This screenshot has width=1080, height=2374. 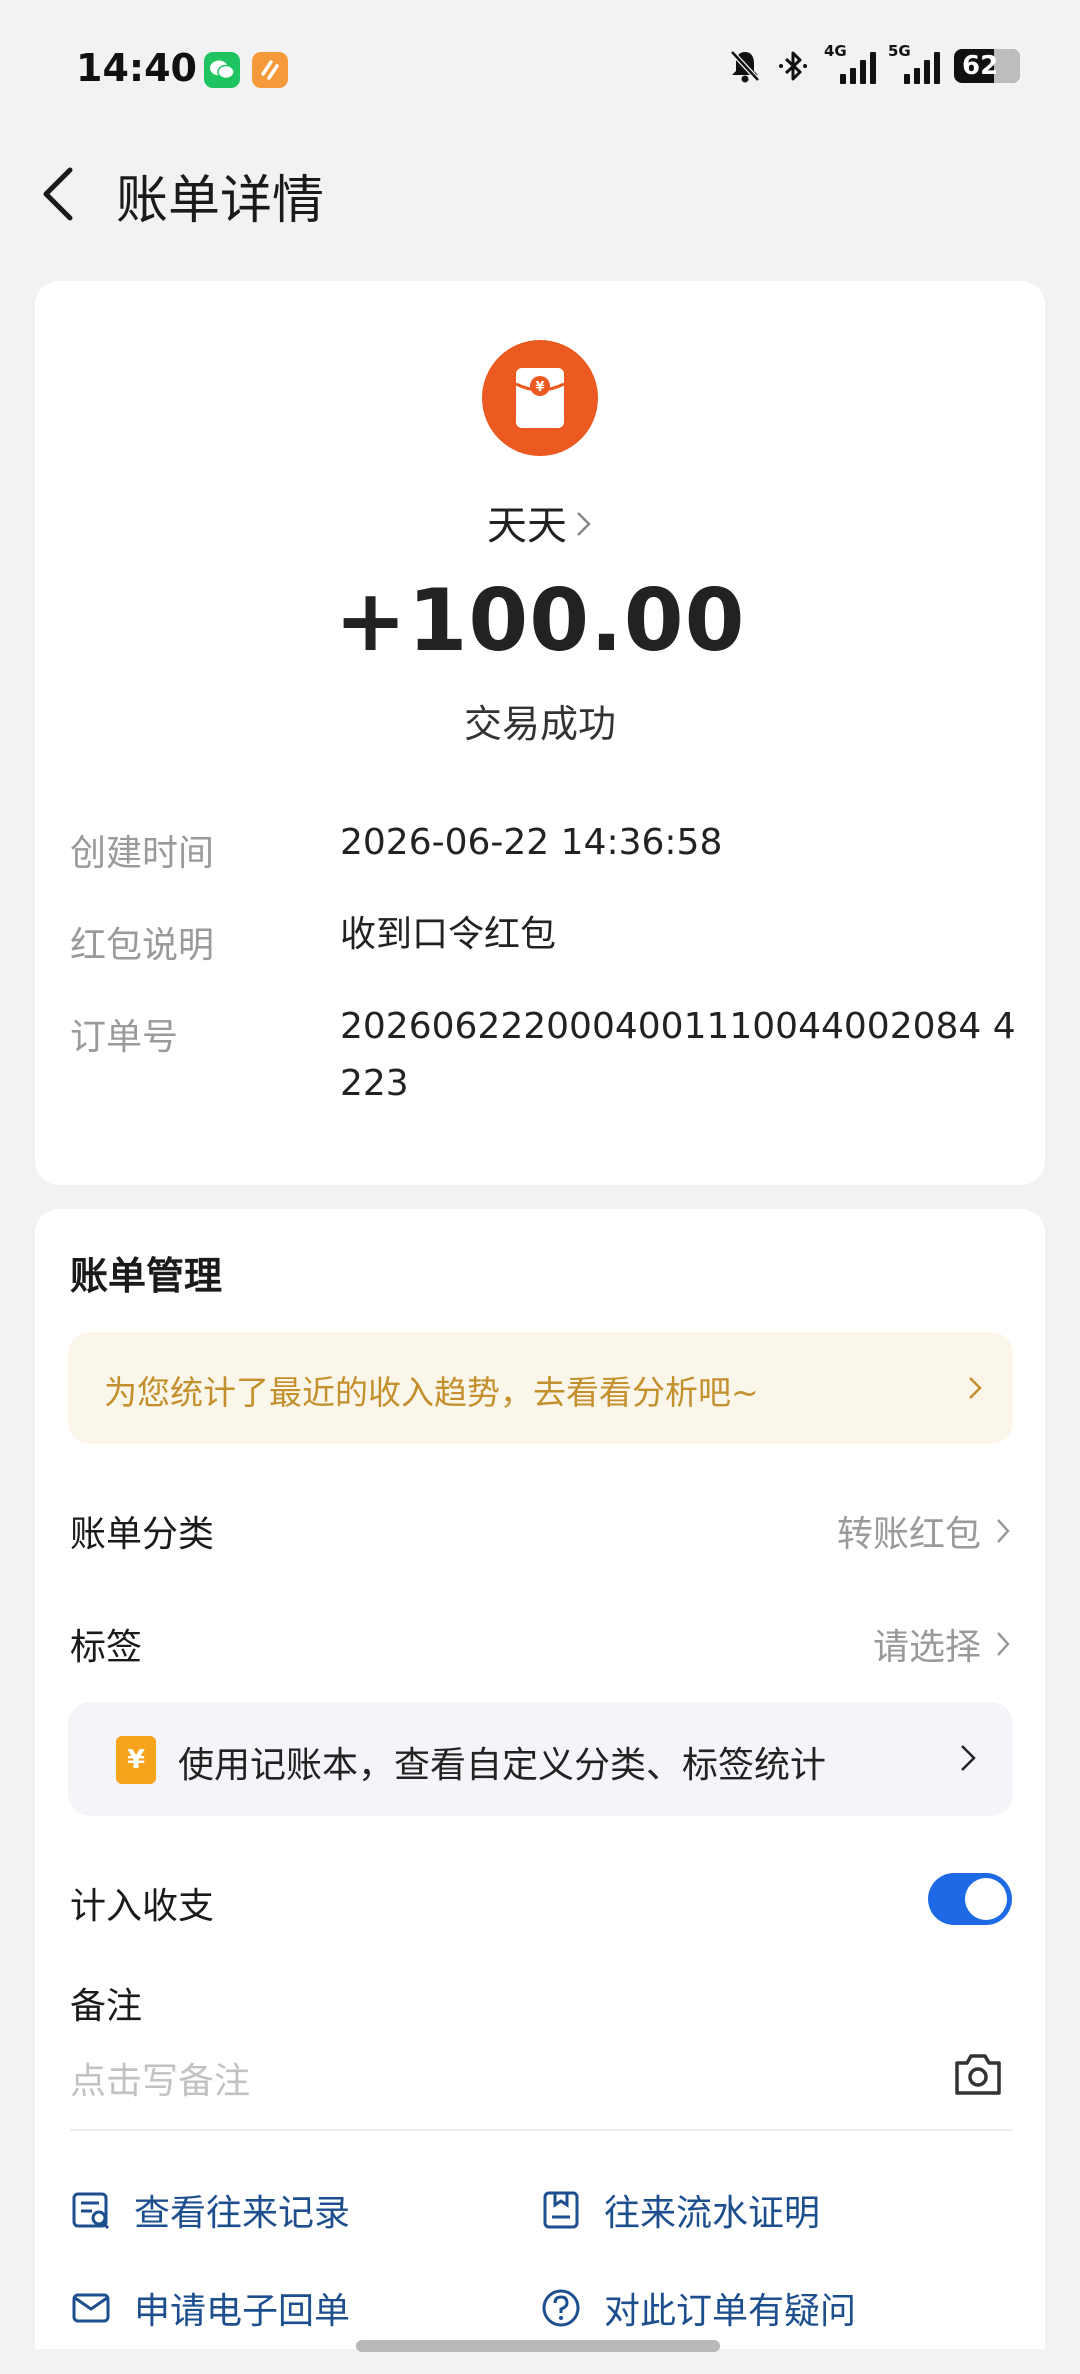 I want to click on tag-value: 请选择, so click(x=942, y=1644).